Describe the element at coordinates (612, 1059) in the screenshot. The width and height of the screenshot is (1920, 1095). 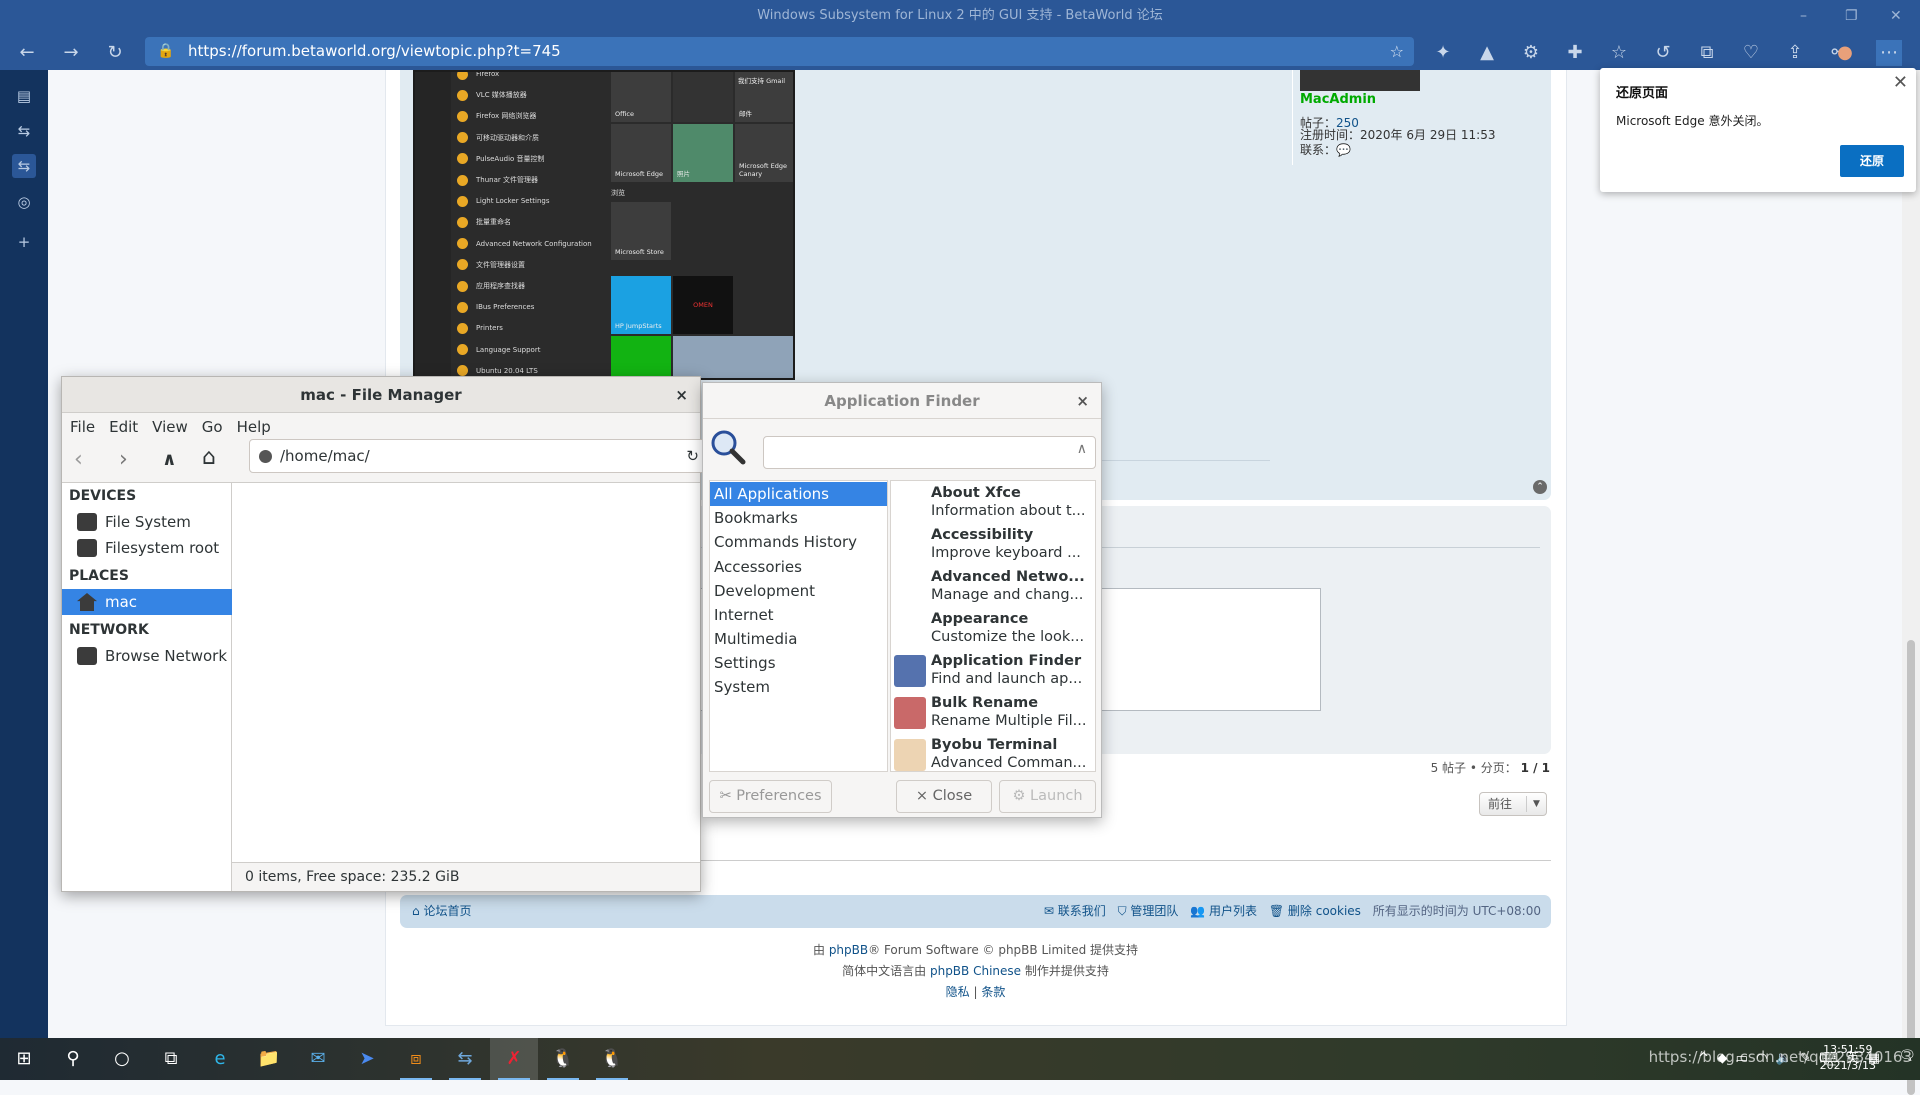
I see `linux-app-2-icon: 🐧` at that location.